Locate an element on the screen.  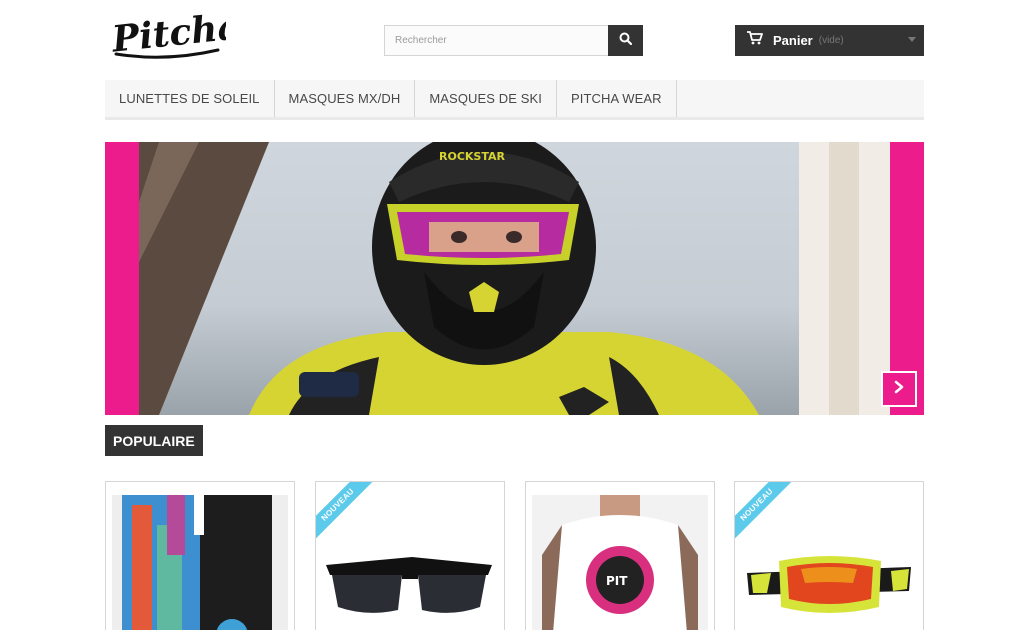
cart-status: (vide) is located at coordinates (831, 40).